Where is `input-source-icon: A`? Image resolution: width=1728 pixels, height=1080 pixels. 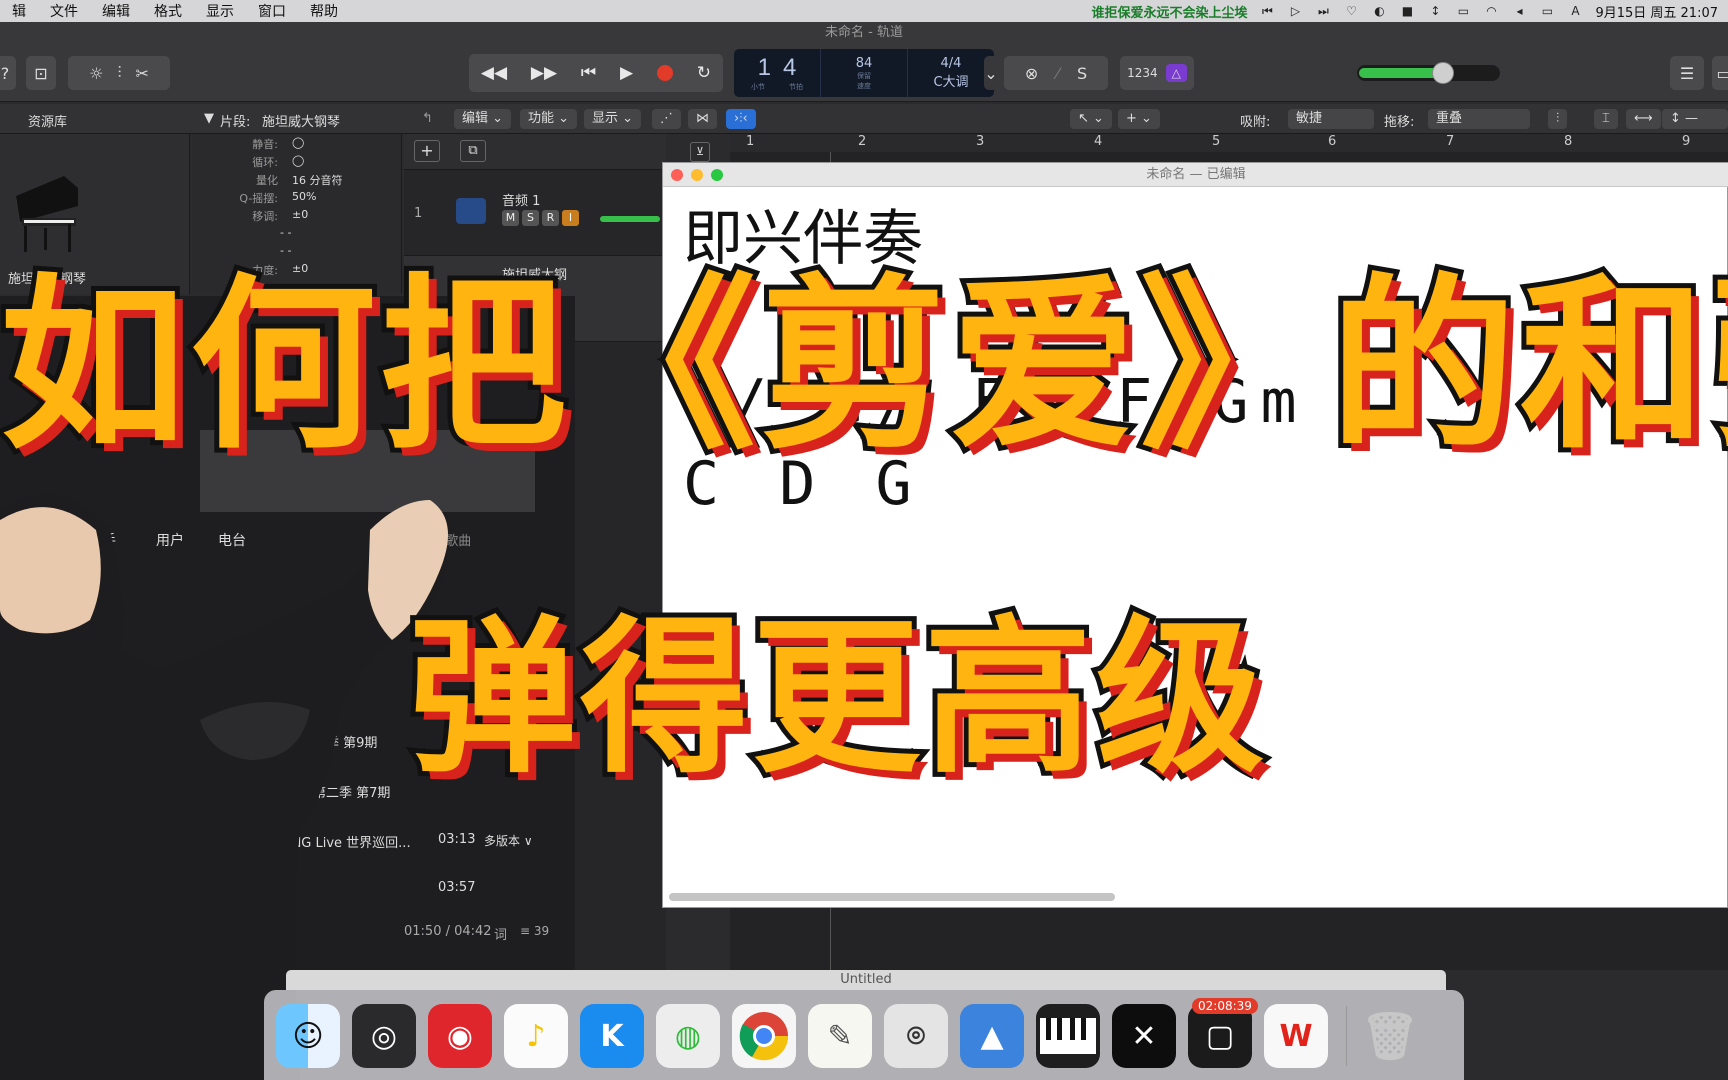
input-source-icon: A is located at coordinates (1575, 11).